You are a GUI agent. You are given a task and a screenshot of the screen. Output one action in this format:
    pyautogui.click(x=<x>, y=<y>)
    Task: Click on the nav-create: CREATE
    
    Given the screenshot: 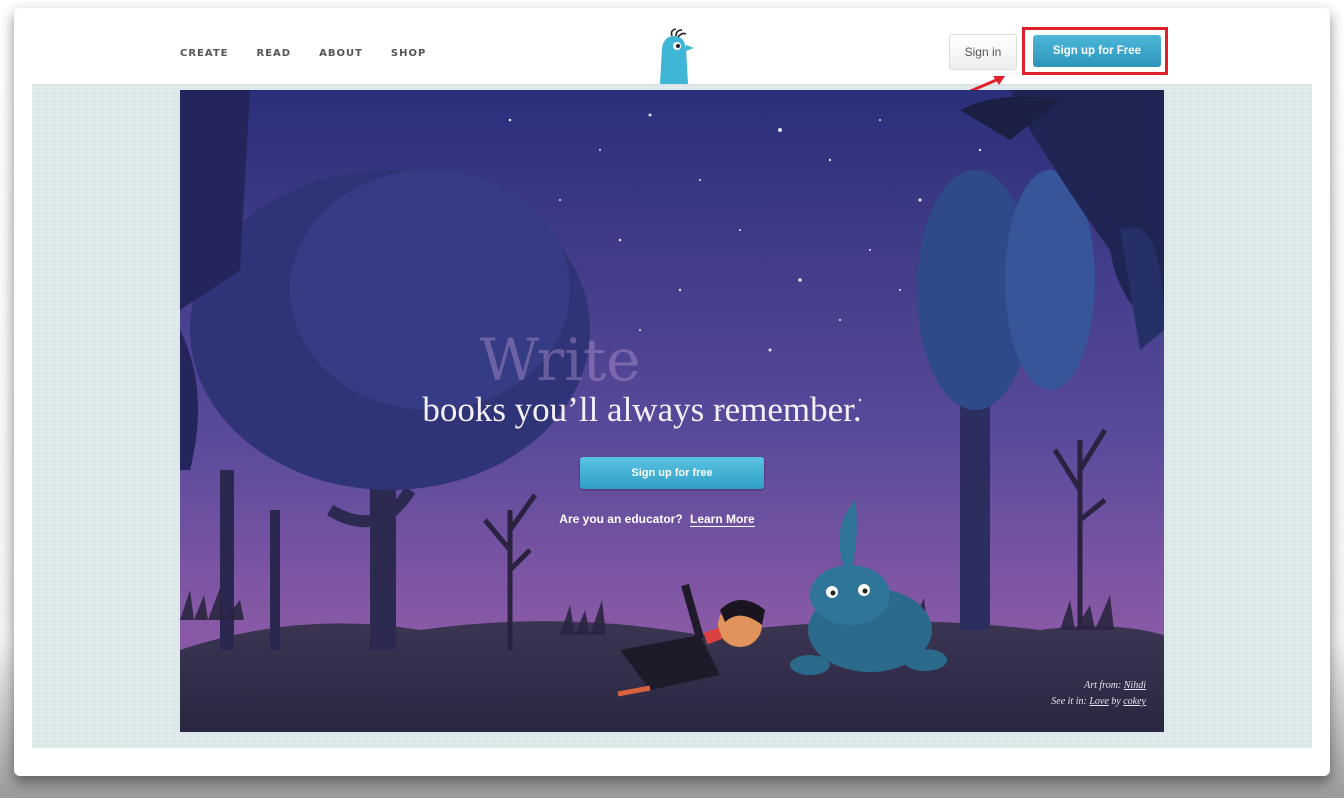 What is the action you would take?
    pyautogui.click(x=204, y=53)
    